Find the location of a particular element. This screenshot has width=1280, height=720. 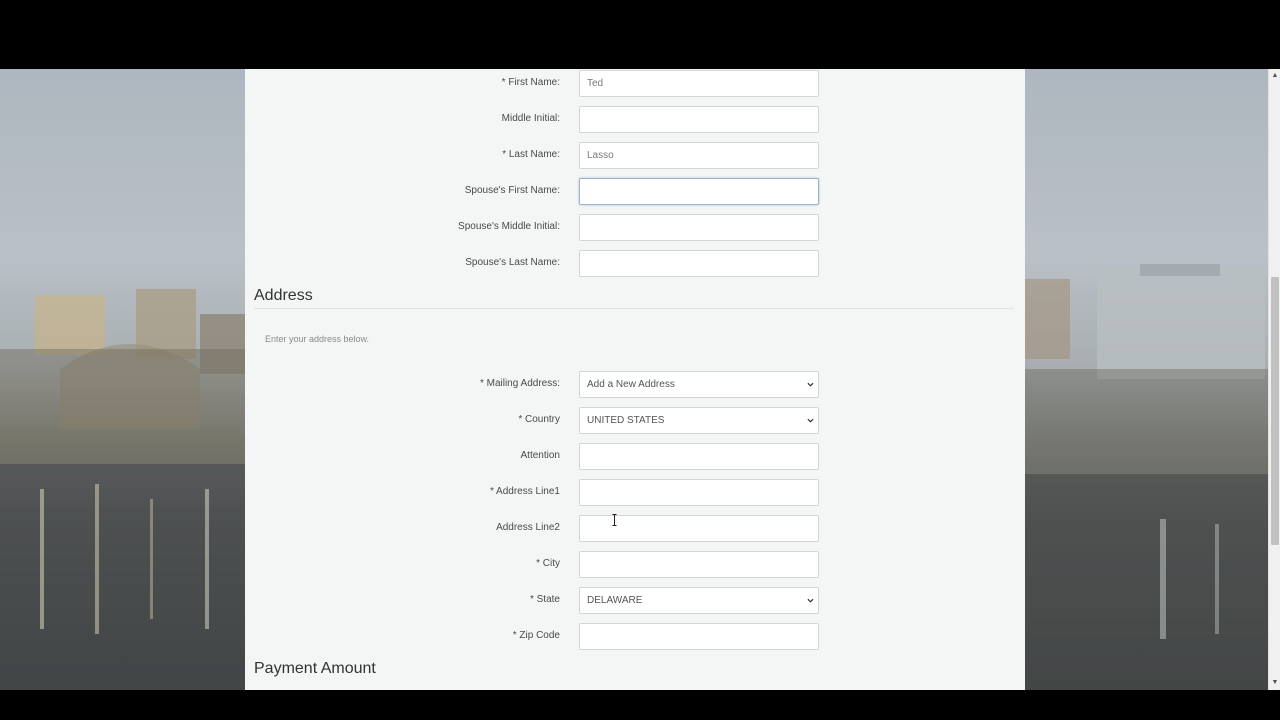

scrollbar-thumb is located at coordinates (1275, 411).